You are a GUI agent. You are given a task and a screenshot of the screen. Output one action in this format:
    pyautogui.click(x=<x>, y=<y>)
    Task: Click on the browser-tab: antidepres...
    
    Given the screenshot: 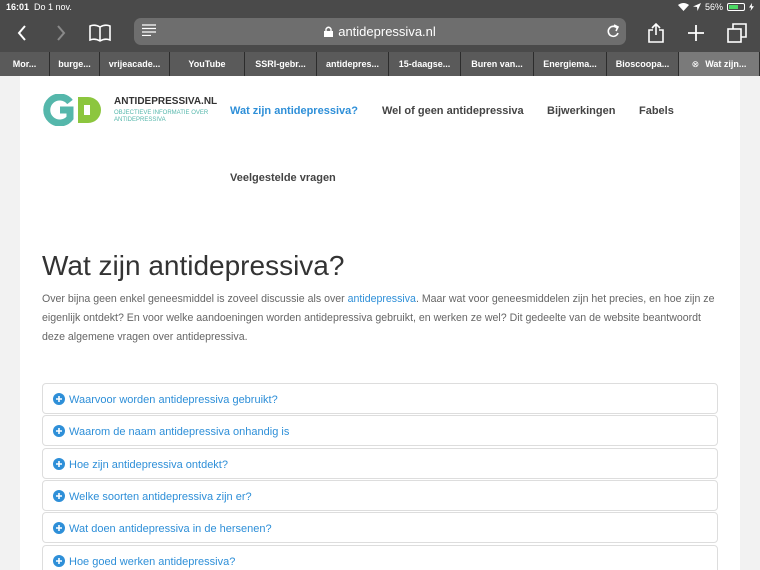 What is the action you would take?
    pyautogui.click(x=353, y=64)
    